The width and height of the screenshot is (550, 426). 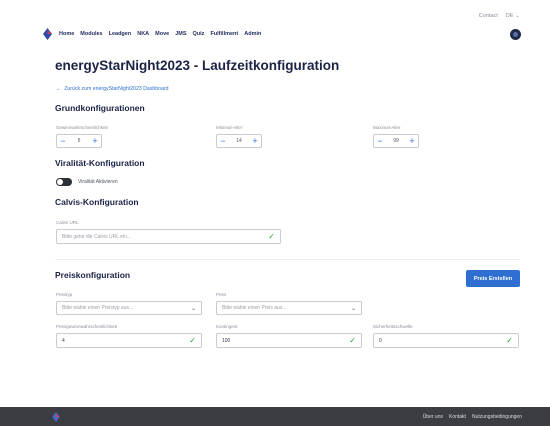 What do you see at coordinates (64, 294) in the screenshot?
I see `price-type-label: Preistyp` at bounding box center [64, 294].